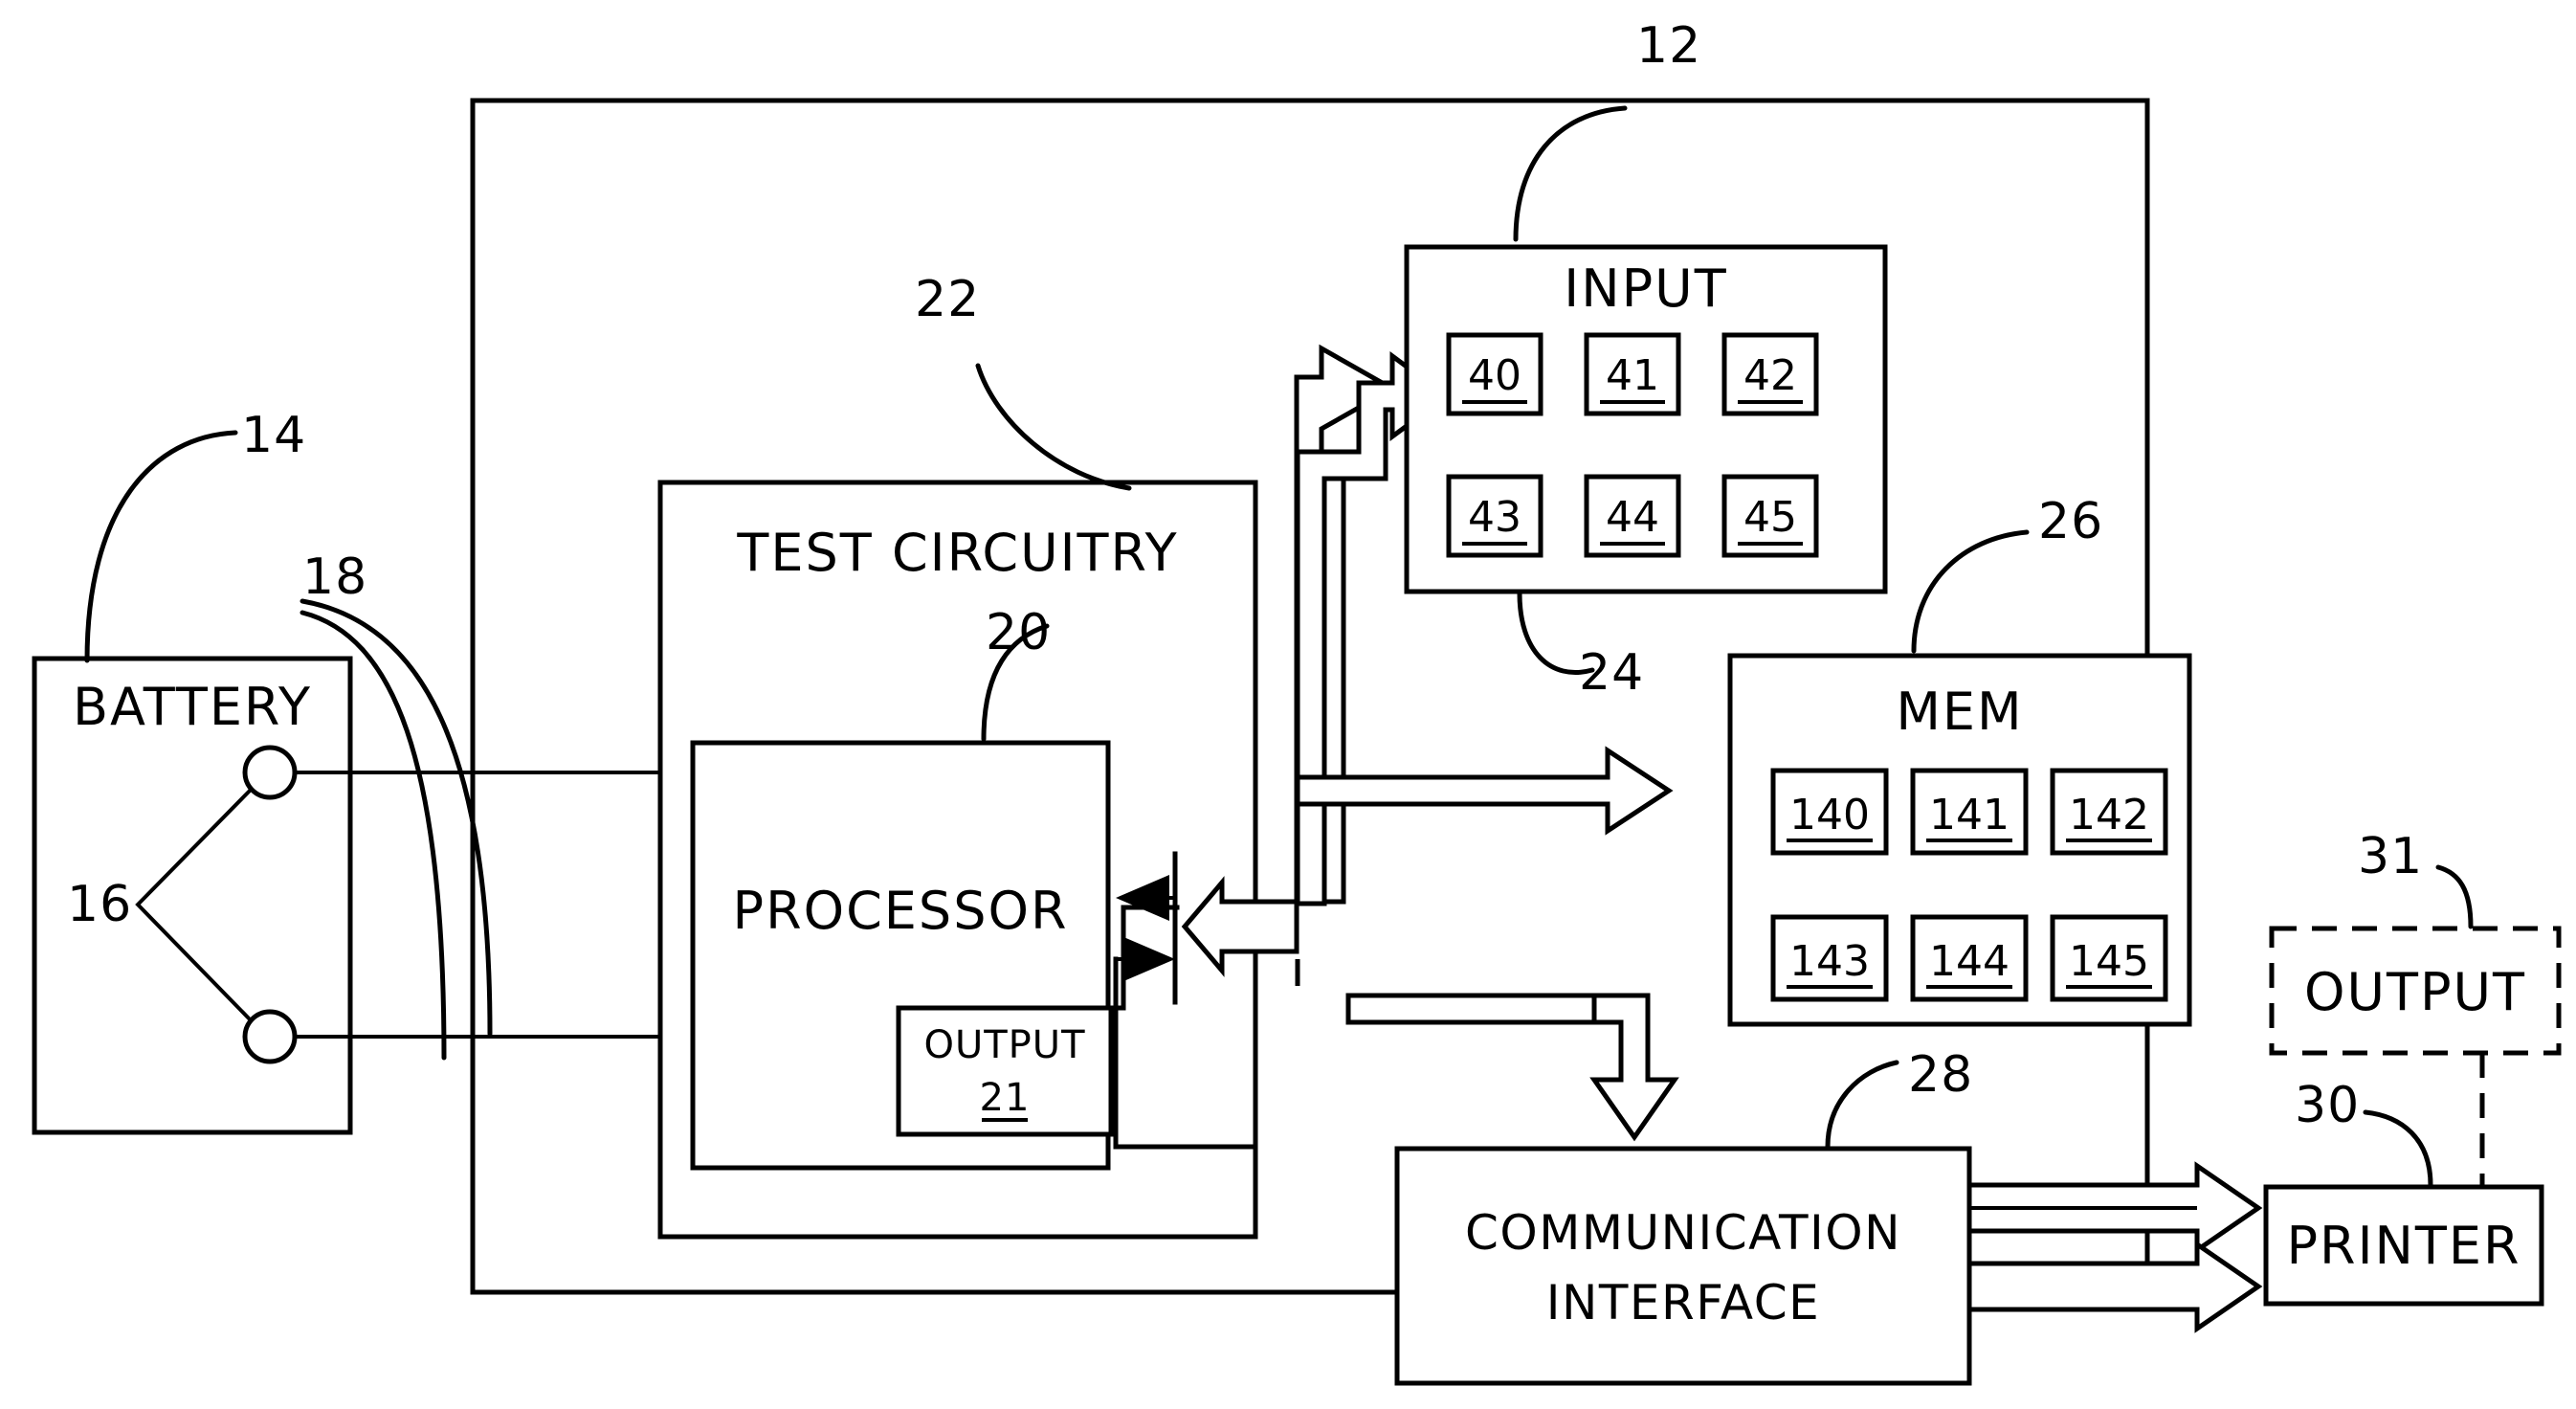 The height and width of the screenshot is (1409, 2576). I want to click on printer-label: PRINTER, so click(2403, 1246).